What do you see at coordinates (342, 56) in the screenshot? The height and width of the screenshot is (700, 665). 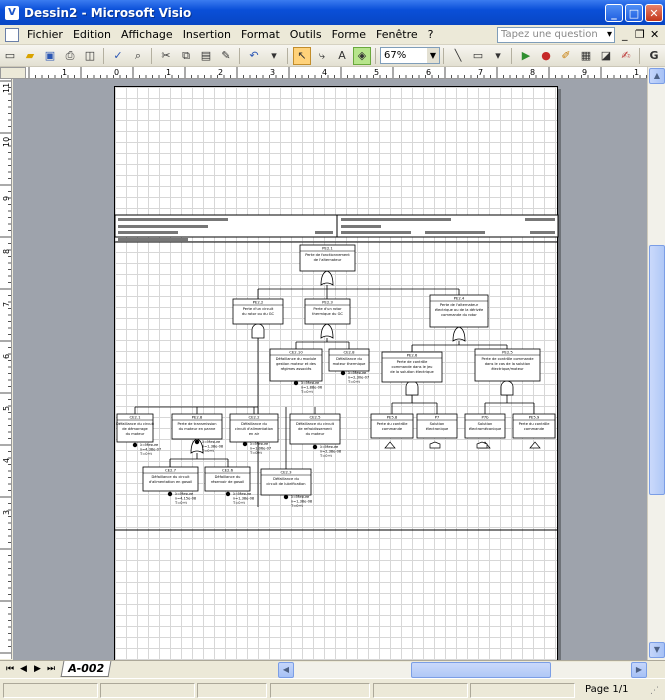 I see `text-tool-icon: A` at bounding box center [342, 56].